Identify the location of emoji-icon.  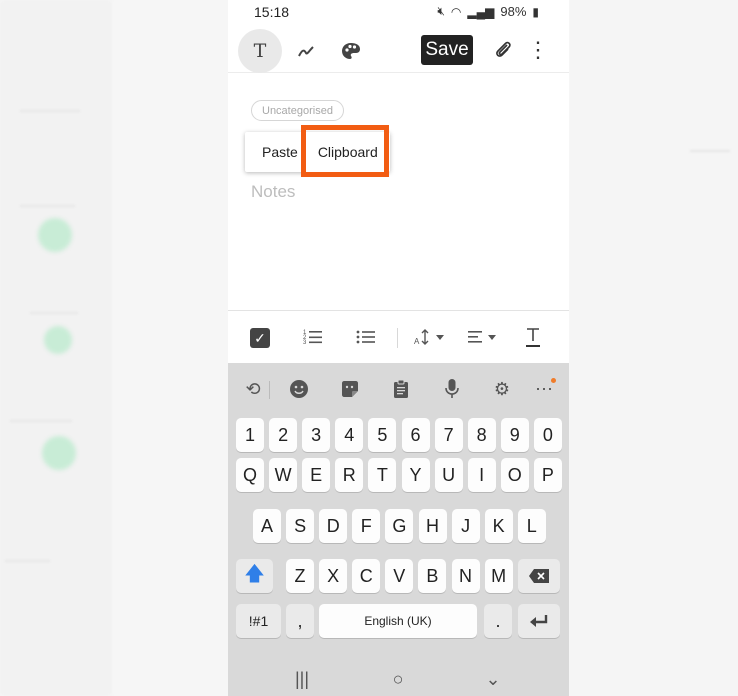
(299, 389).